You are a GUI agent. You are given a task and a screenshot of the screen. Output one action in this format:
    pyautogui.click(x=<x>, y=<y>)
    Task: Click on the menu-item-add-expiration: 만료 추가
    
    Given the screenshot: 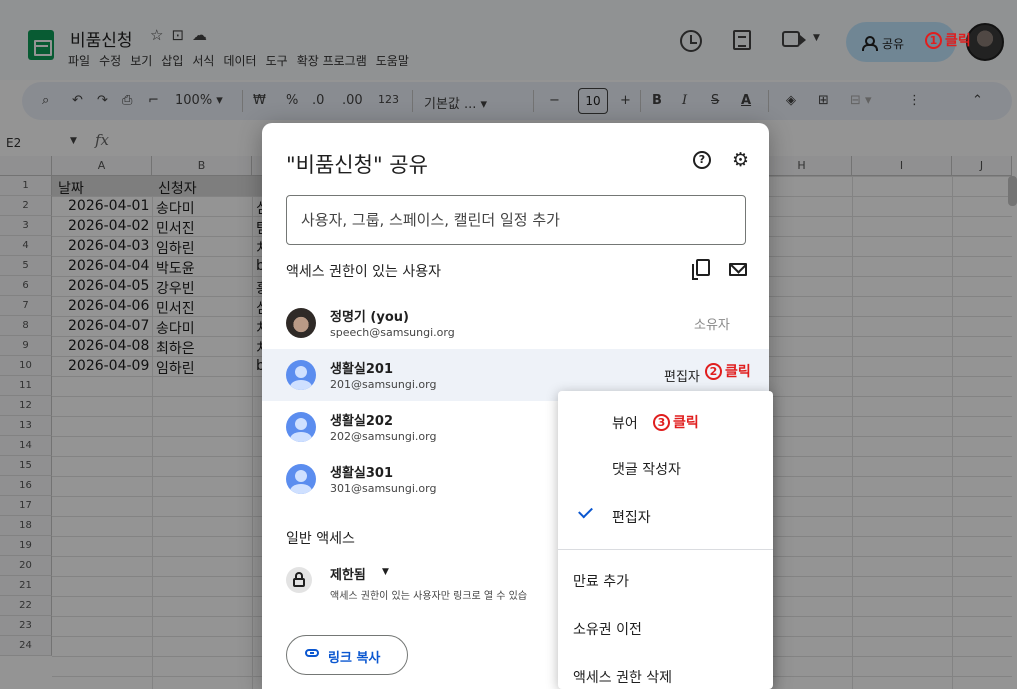 What is the action you would take?
    pyautogui.click(x=665, y=580)
    